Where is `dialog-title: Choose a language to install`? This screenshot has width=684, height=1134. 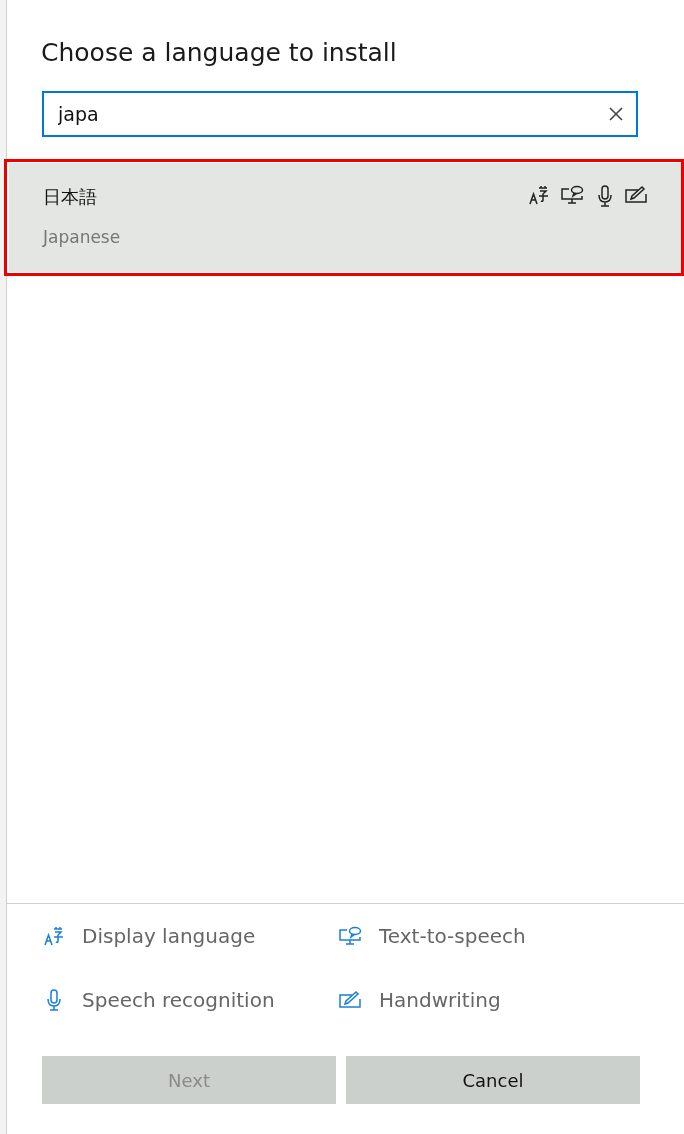
dialog-title: Choose a language to install is located at coordinates (219, 52).